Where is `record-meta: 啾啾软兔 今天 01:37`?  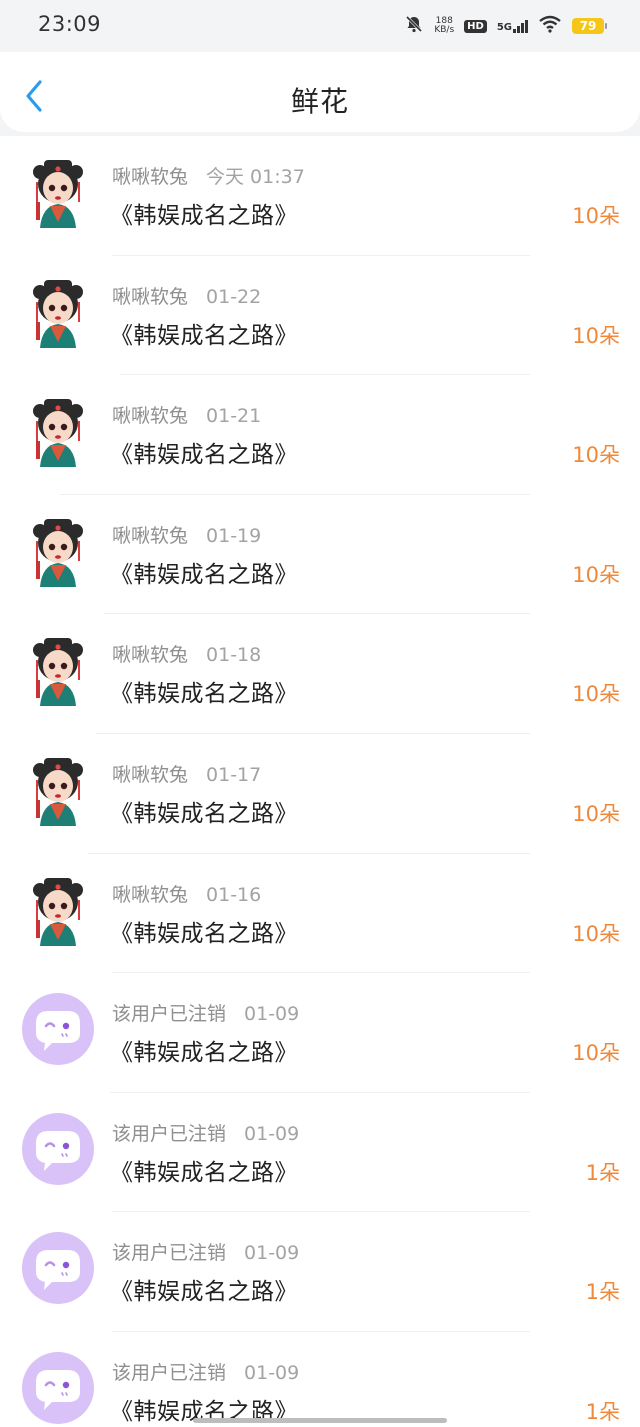
record-meta: 啾啾软兔 今天 01:37 is located at coordinates (208, 175).